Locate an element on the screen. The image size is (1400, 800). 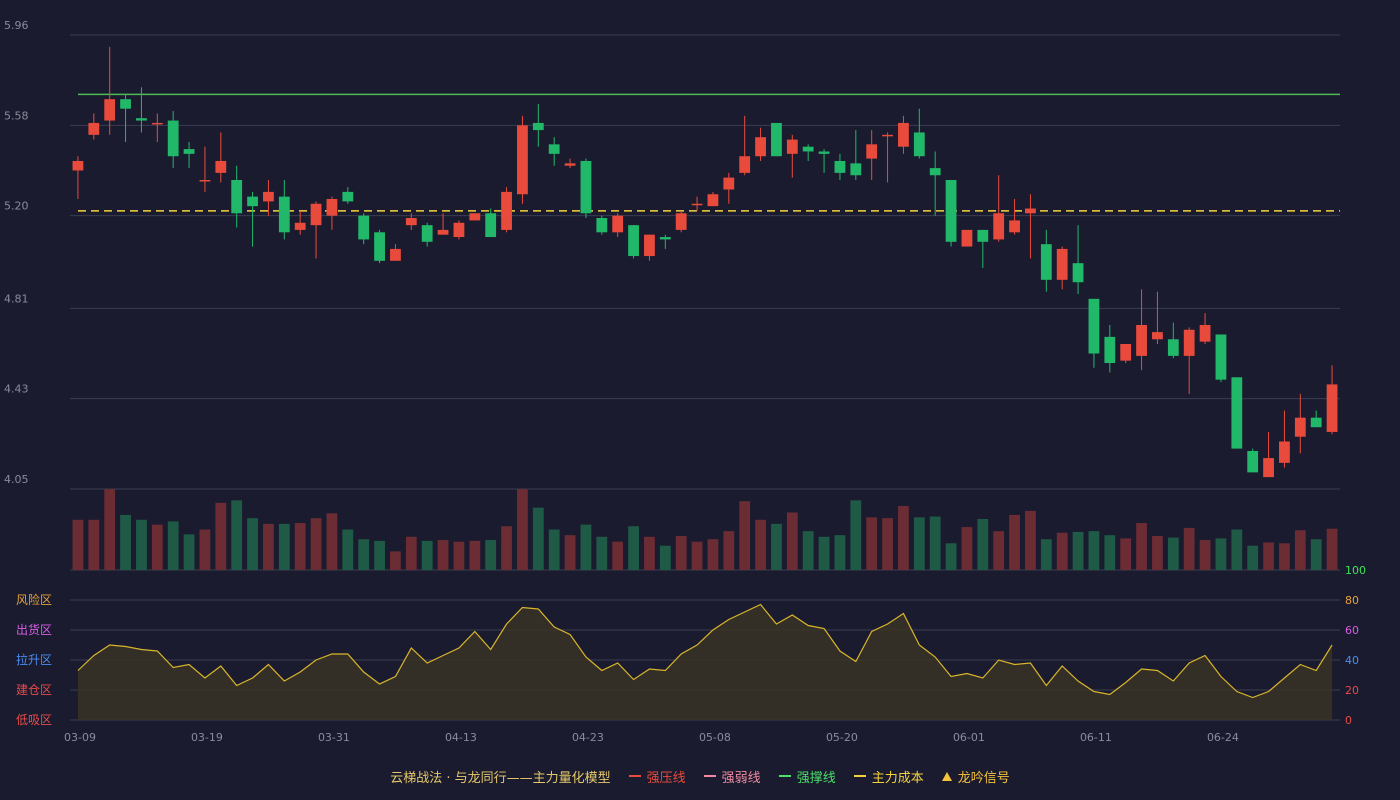
x-axis-label: 03-09 is located at coordinates (80, 737).